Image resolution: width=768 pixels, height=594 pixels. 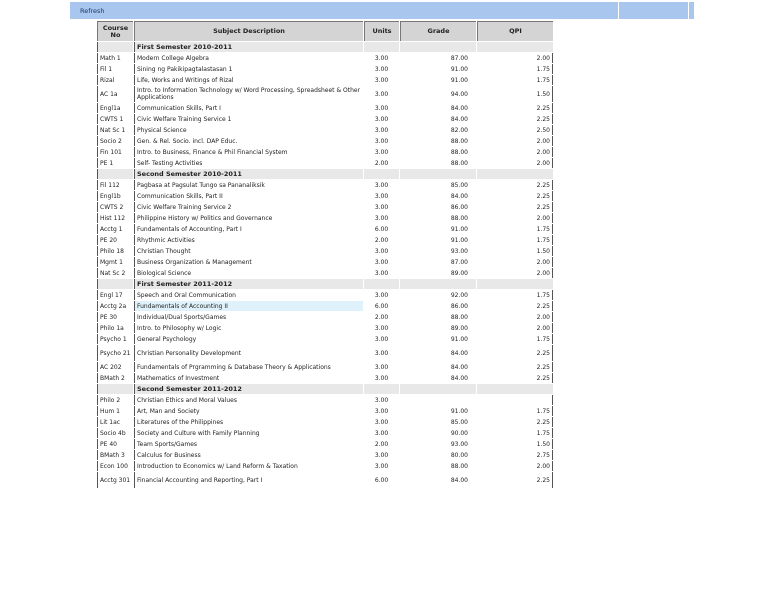 I want to click on course-no-cell: Nat Sc 2, so click(x=115, y=273).